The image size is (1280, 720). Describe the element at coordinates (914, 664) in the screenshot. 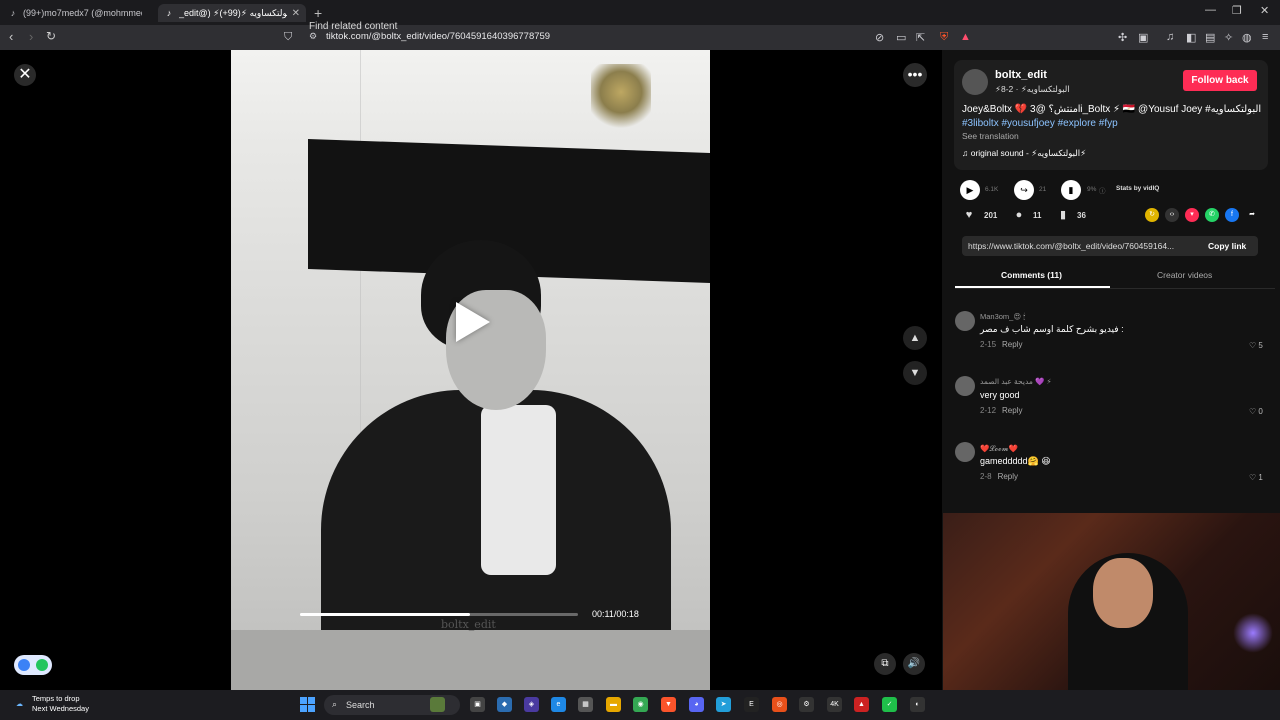

I see `volume-icon: 🔊` at that location.